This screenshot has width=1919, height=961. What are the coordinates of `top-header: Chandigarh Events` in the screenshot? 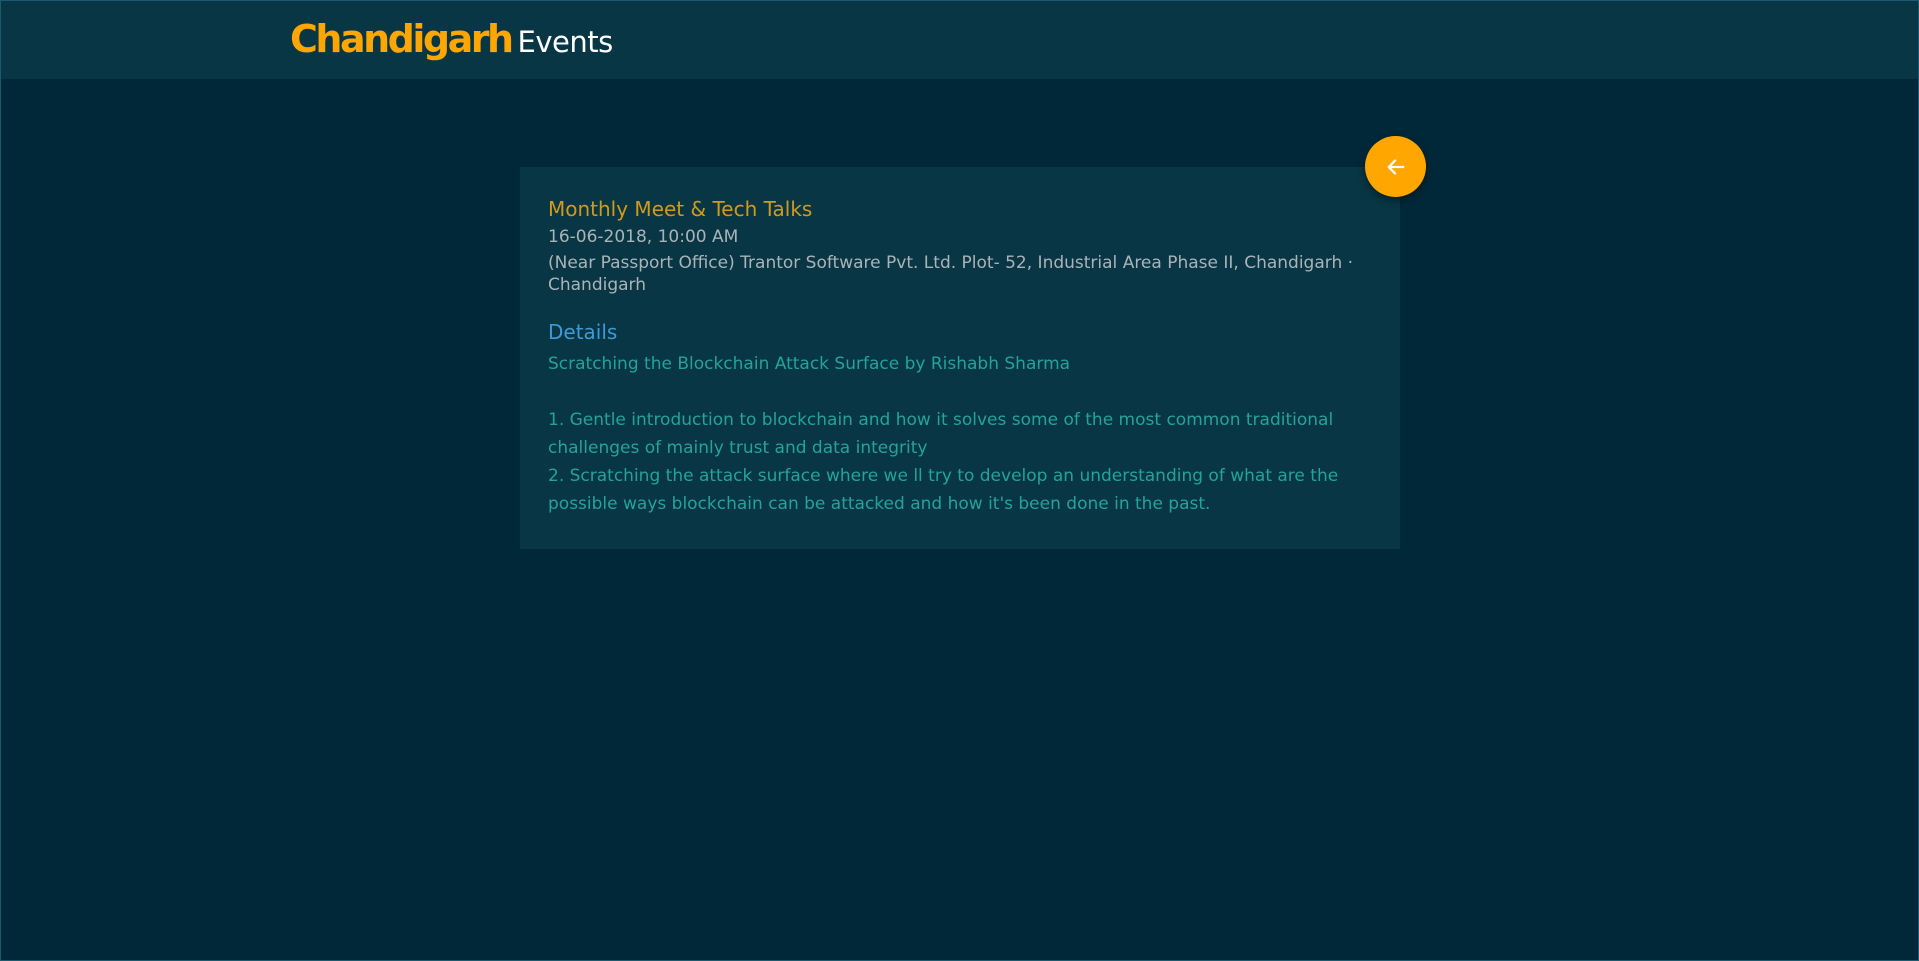 It's located at (959, 40).